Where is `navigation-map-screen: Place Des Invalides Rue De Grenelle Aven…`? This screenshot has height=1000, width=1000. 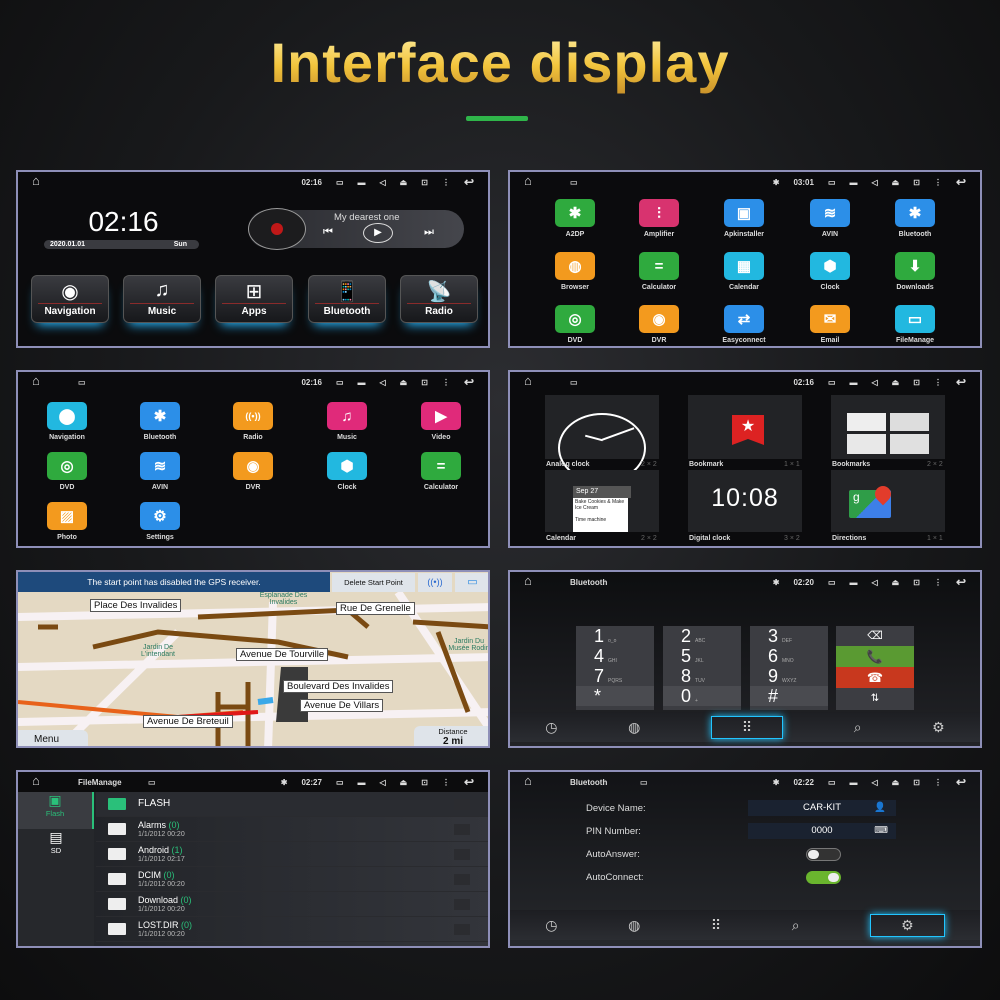
navigation-map-screen: Place Des Invalides Rue De Grenelle Aven… is located at coordinates (253, 659).